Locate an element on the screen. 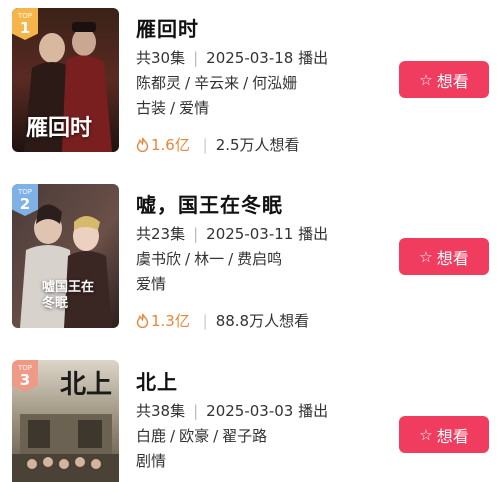 The height and width of the screenshot is (482, 500). genre-tags: 爱情 is located at coordinates (151, 284).